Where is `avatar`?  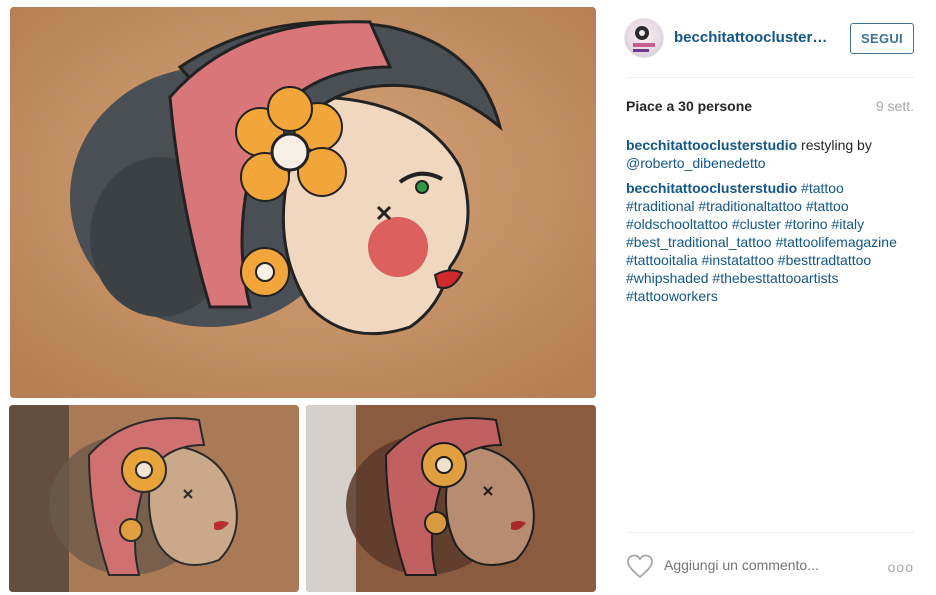 avatar is located at coordinates (644, 38).